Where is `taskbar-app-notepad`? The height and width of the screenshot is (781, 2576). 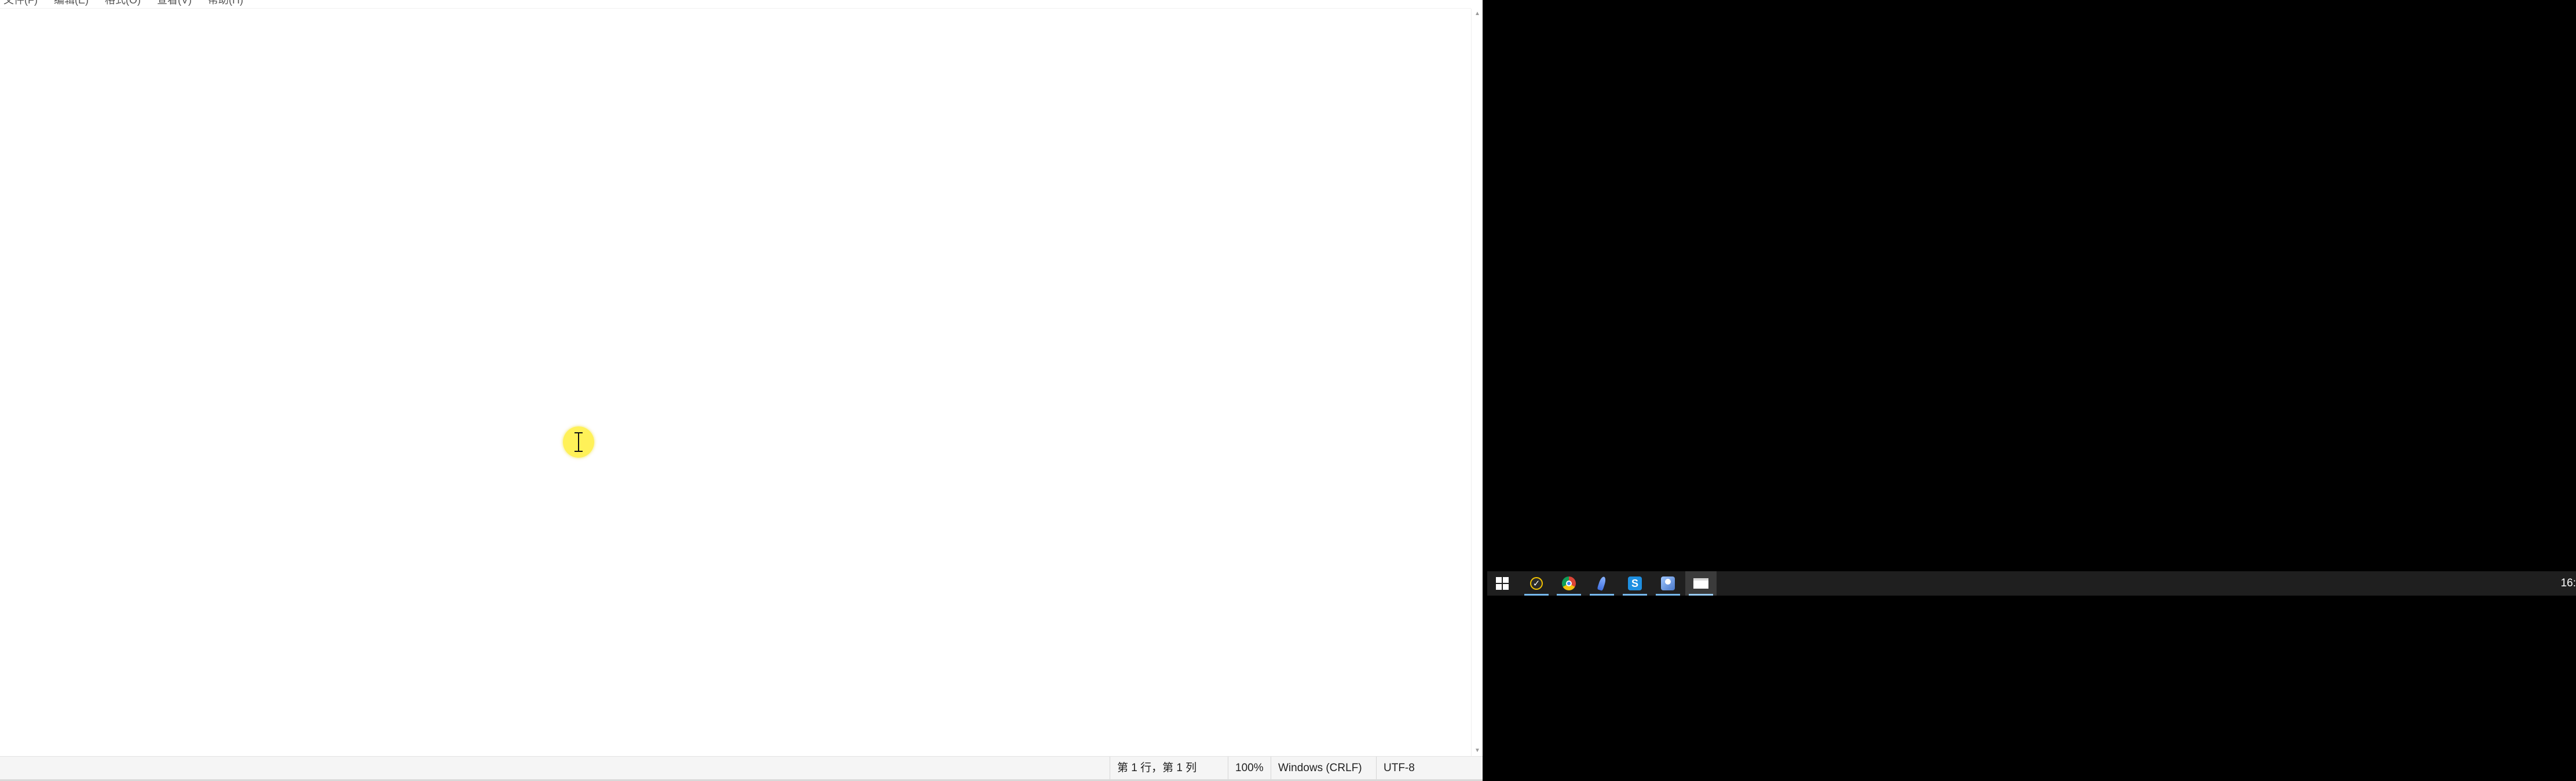 taskbar-app-notepad is located at coordinates (1701, 584).